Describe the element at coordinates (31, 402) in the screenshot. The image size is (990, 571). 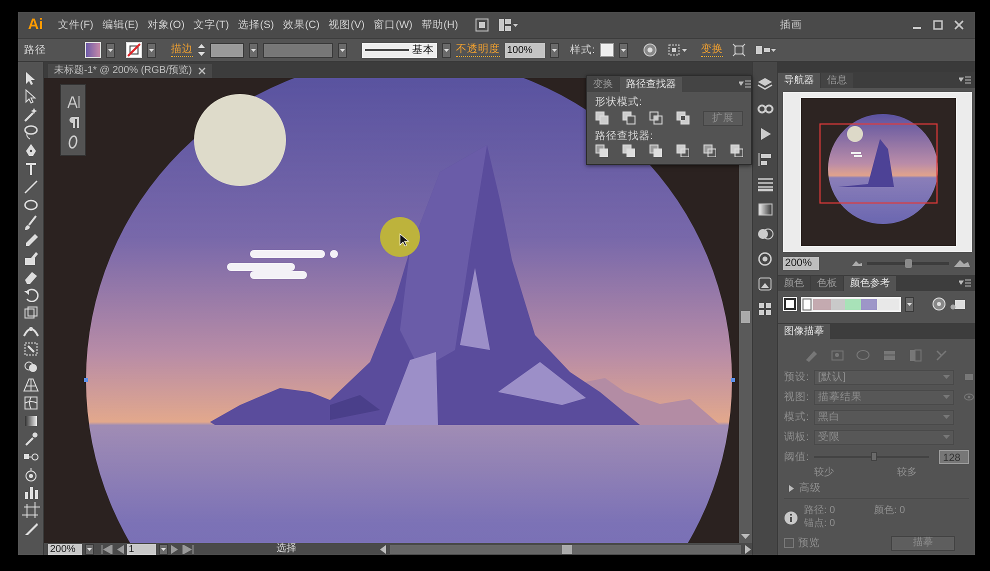
I see `mesh-tool-icon` at that location.